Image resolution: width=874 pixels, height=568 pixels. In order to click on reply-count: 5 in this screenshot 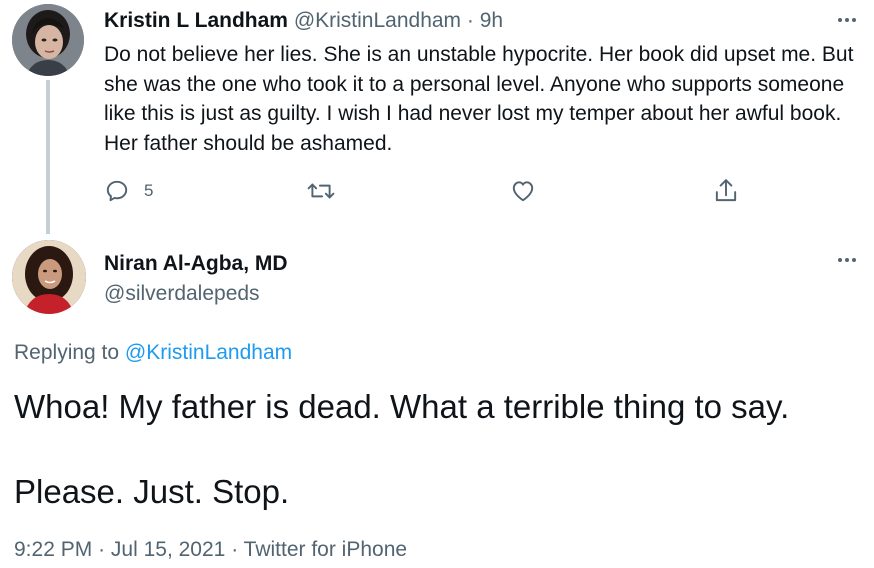, I will do `click(149, 190)`.